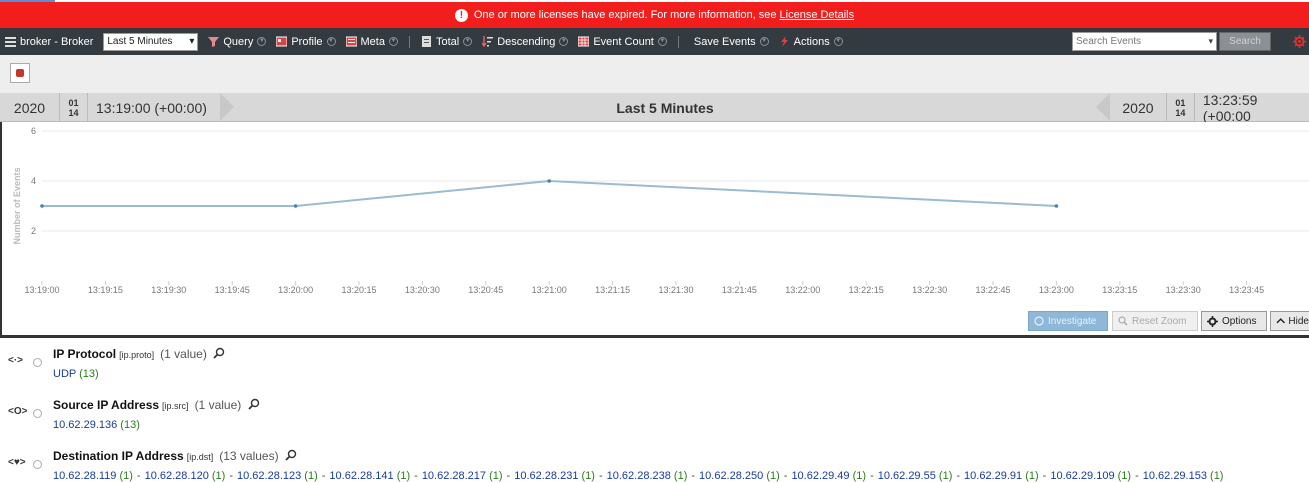 The image size is (1309, 482). Describe the element at coordinates (57, 41) in the screenshot. I see `device-label: broker - Broker` at that location.